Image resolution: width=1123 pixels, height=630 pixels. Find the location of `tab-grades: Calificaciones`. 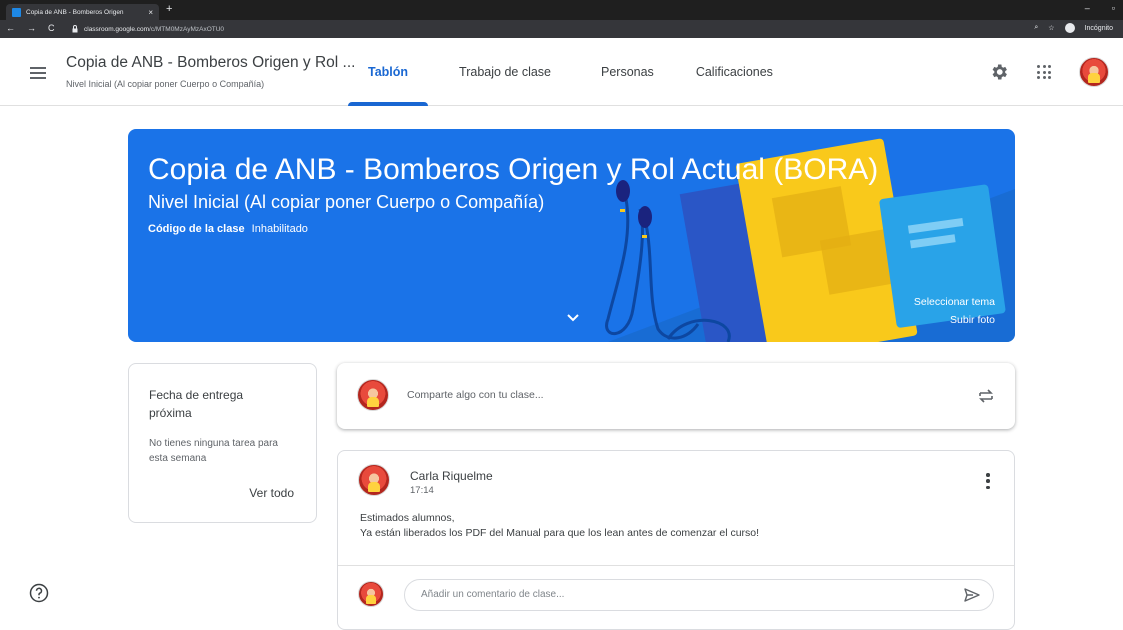

tab-grades: Calificaciones is located at coordinates (734, 72).